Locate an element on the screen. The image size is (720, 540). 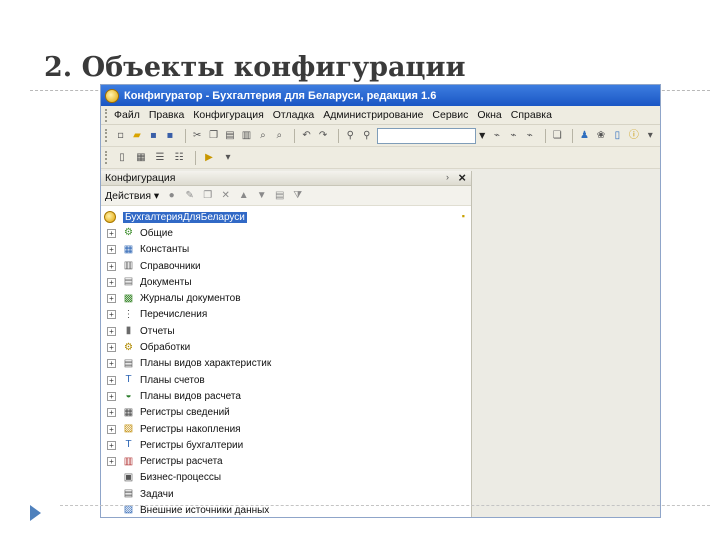
menu-configuration: Конфигурация is located at coordinates (228, 115).